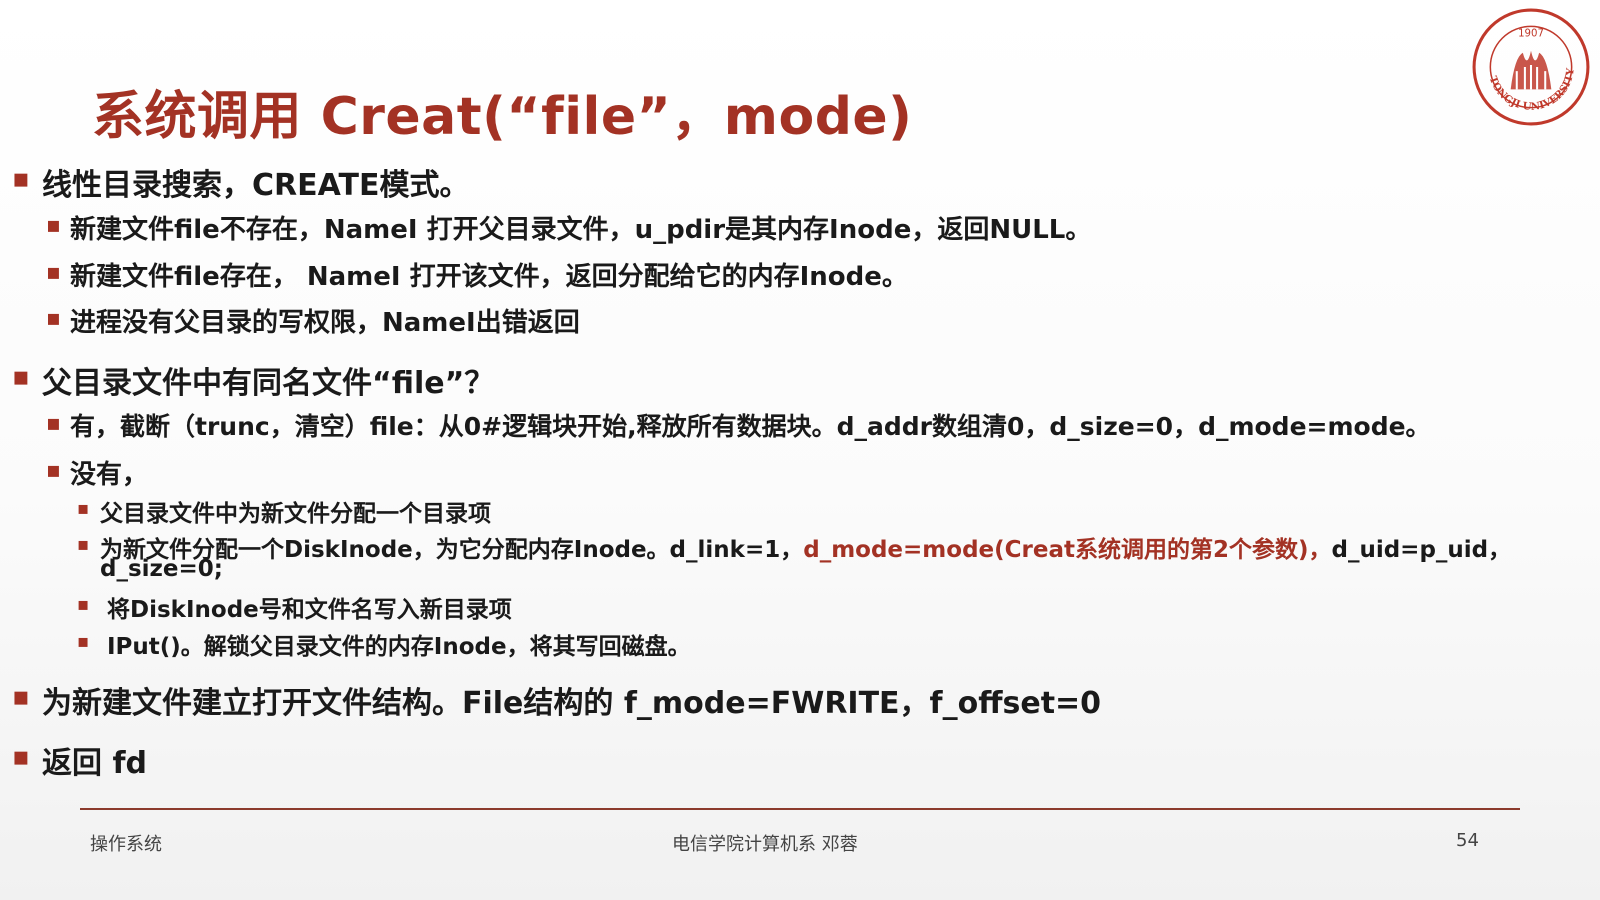 Image resolution: width=1600 pixels, height=900 pixels. Describe the element at coordinates (126, 844) in the screenshot. I see `footer-course: 操作系统` at that location.